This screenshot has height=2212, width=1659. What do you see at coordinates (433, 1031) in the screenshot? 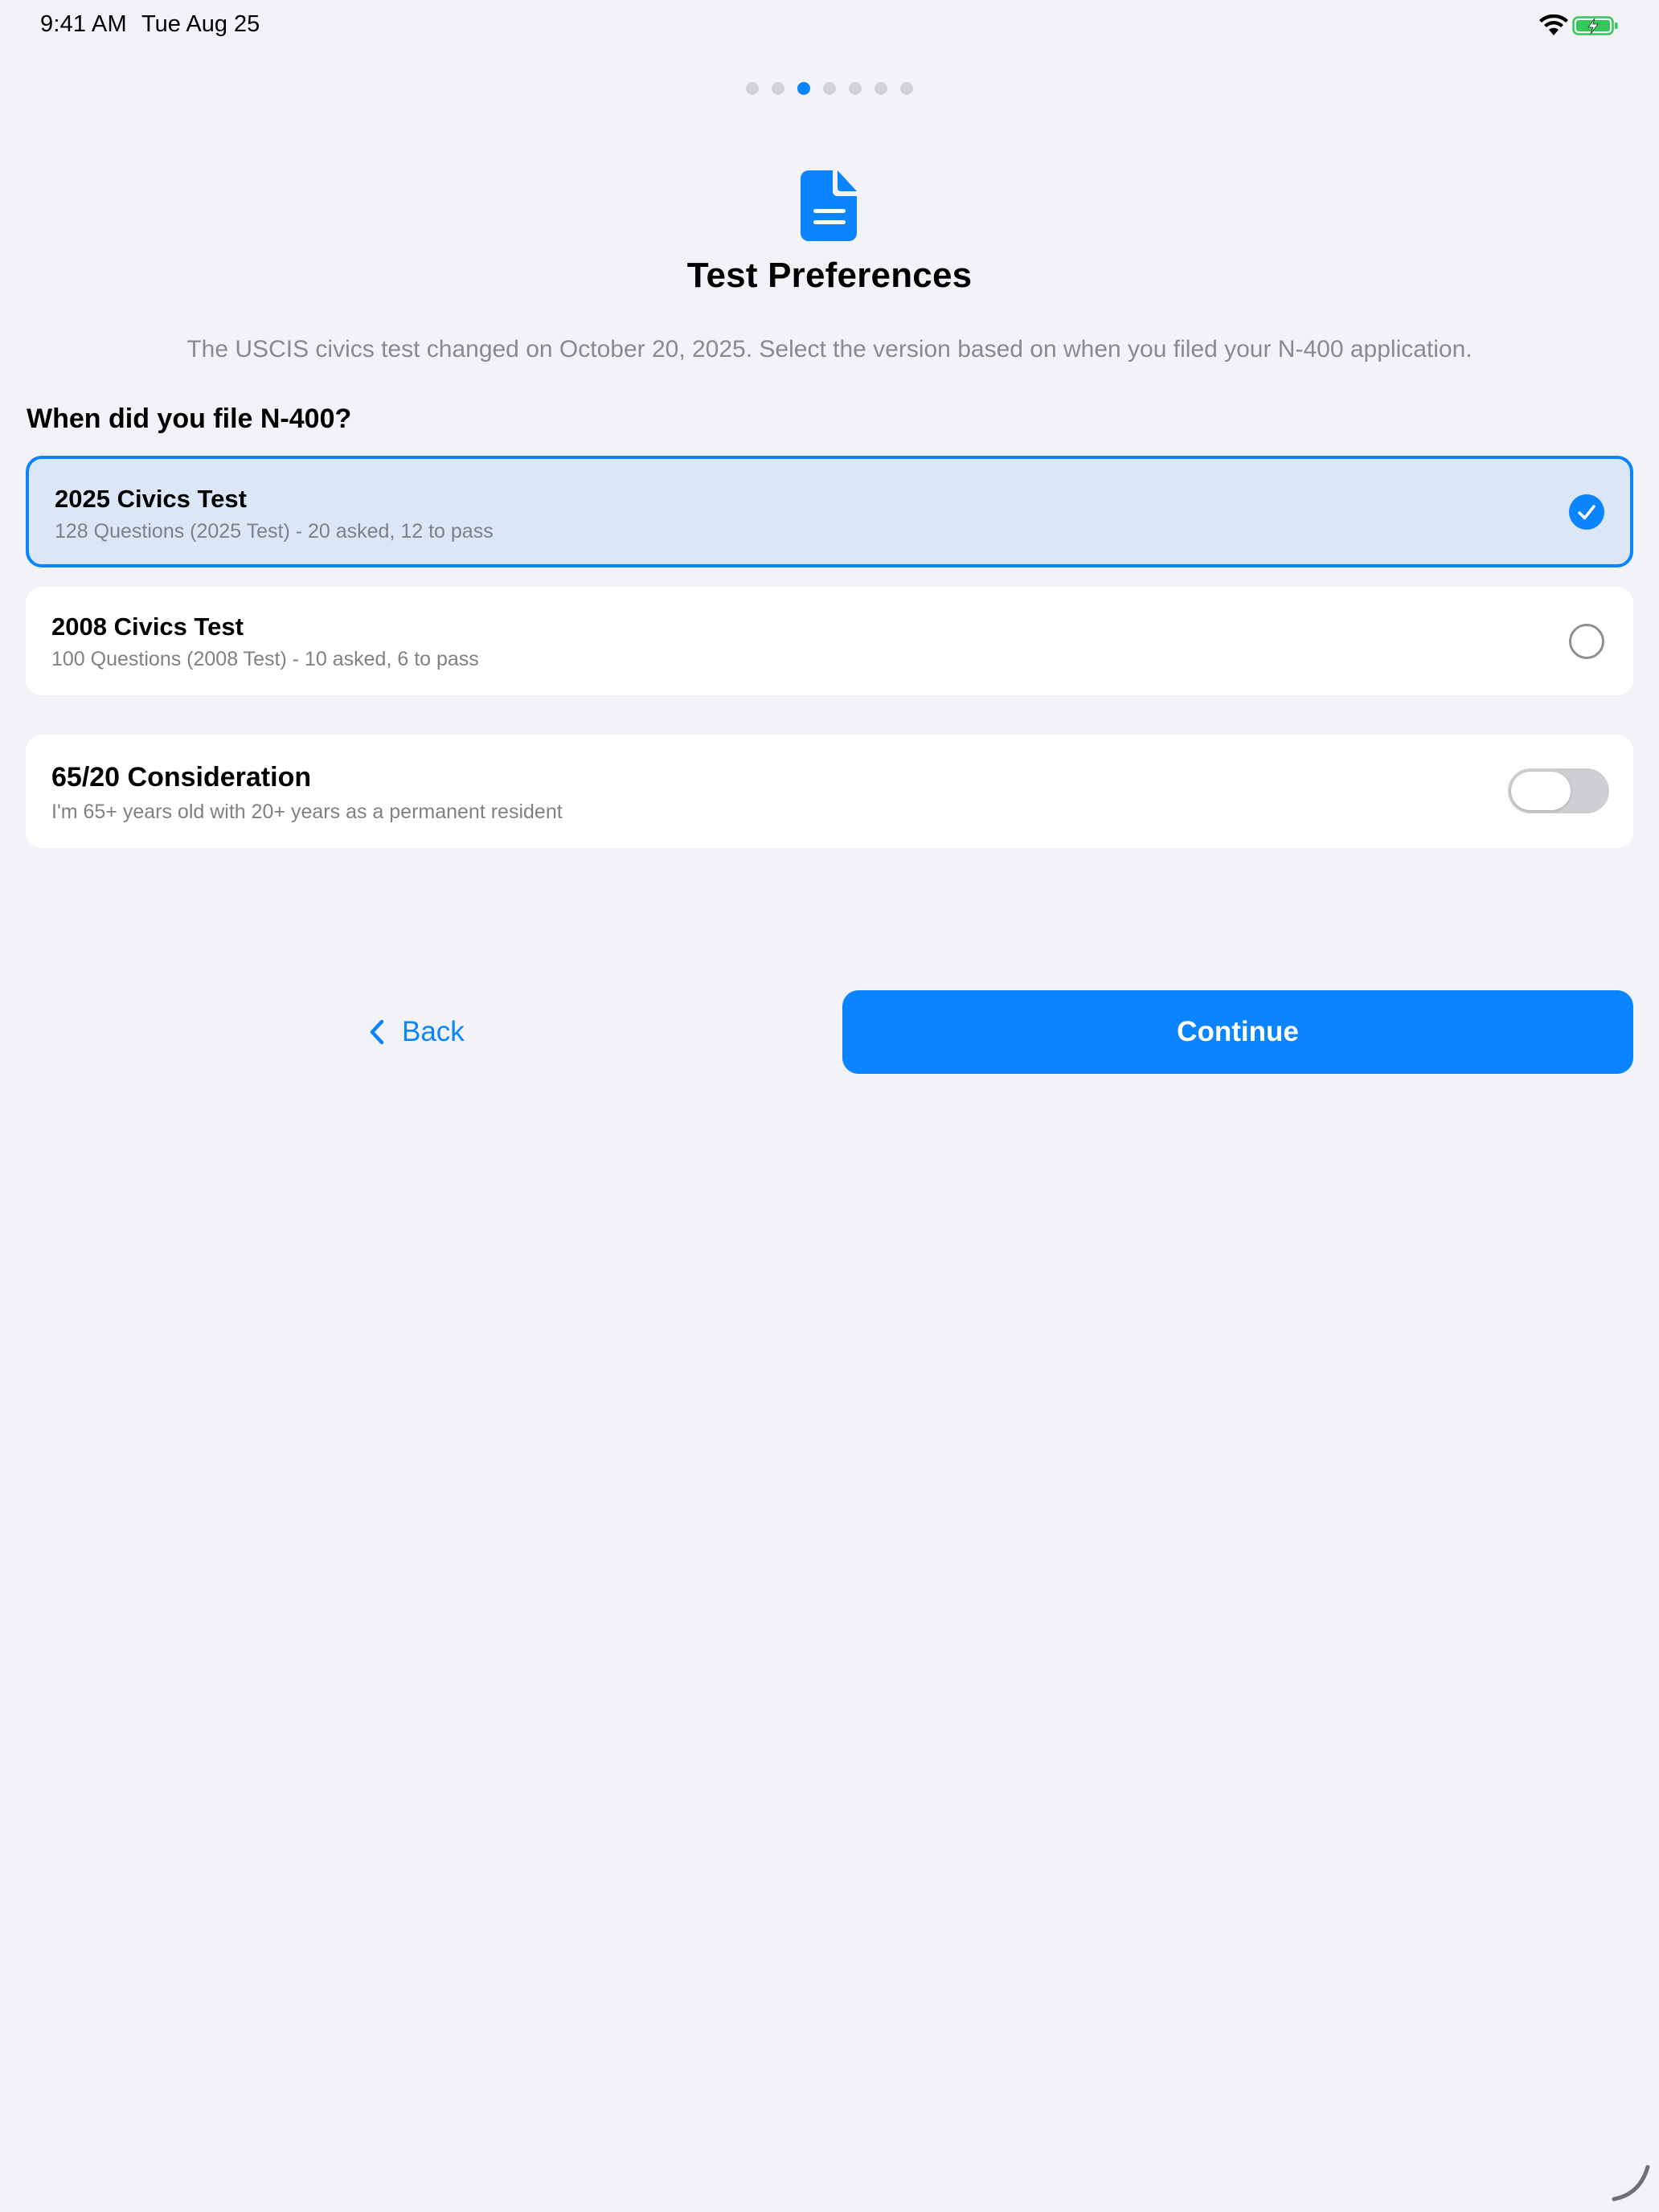
I see `back-label: Back` at bounding box center [433, 1031].